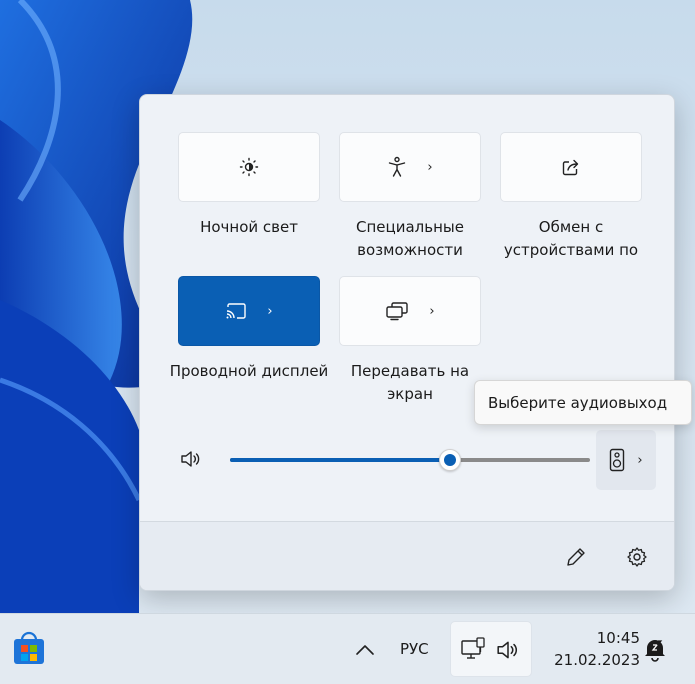 The width and height of the screenshot is (695, 684). I want to click on accessibility-person-icon, so click(397, 166).